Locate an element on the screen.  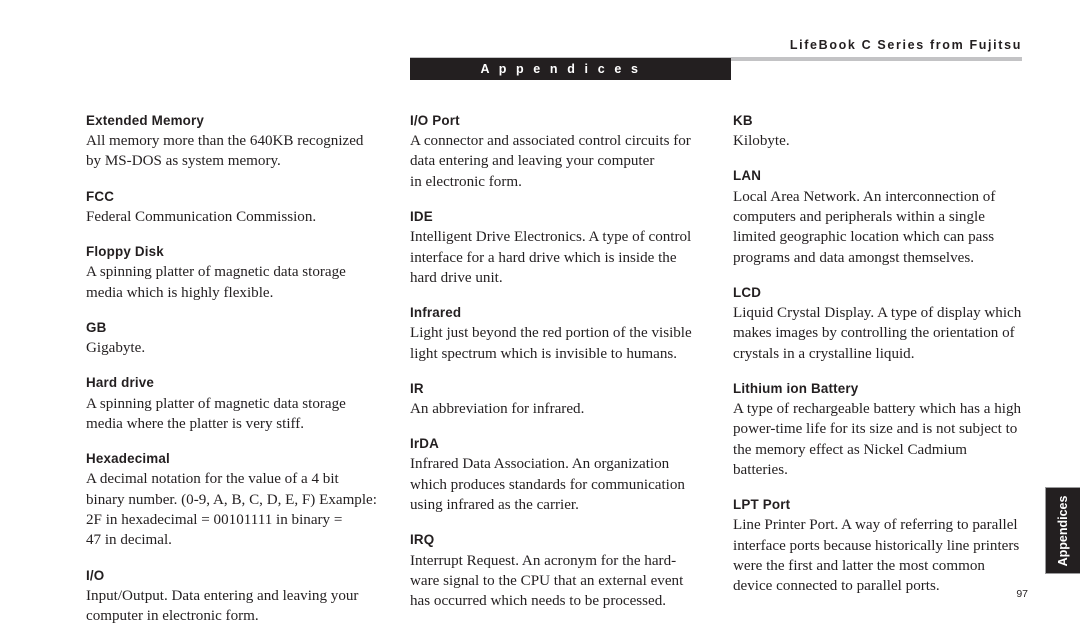
glossary-definition: Kilobyte. is located at coordinates (761, 141).